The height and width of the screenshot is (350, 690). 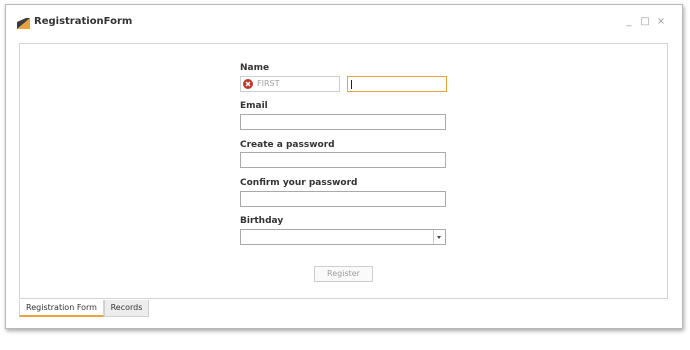 What do you see at coordinates (645, 22) in the screenshot?
I see `maximize-button: □` at bounding box center [645, 22].